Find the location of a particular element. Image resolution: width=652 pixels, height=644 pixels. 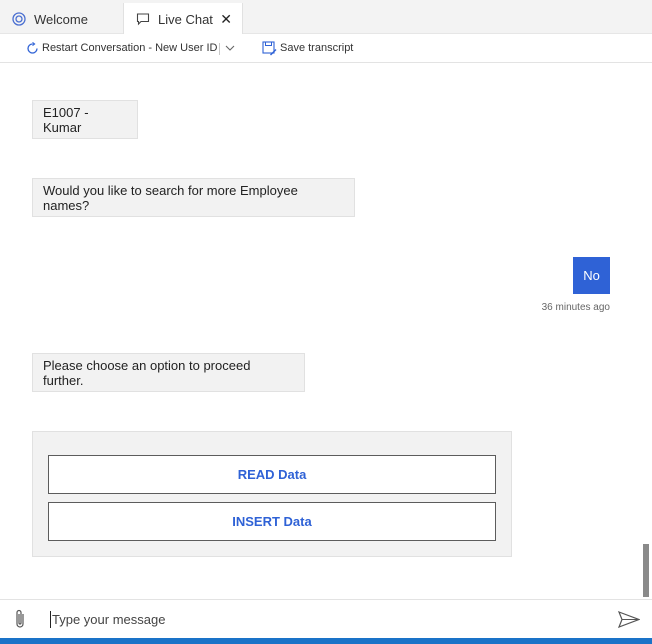

tab-welcome: Welcome is located at coordinates (61, 19).